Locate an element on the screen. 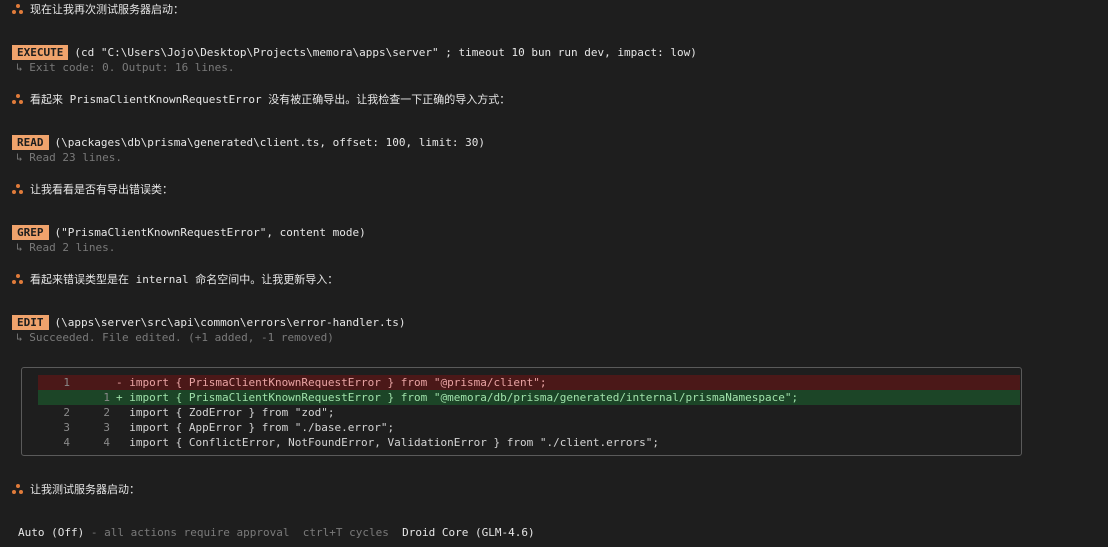 Image resolution: width=1108 pixels, height=547 pixels. old-line-number: 2 is located at coordinates (66, 412).